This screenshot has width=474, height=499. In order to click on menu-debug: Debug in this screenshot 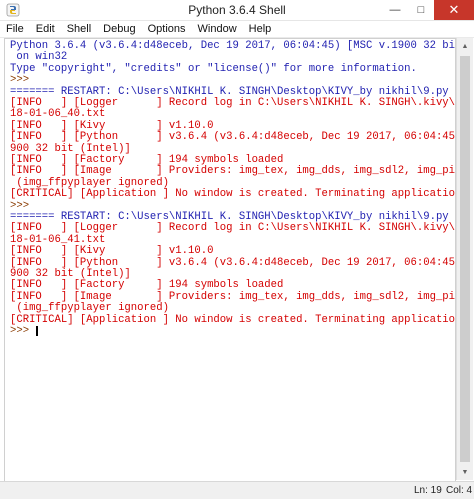, I will do `click(119, 29)`.